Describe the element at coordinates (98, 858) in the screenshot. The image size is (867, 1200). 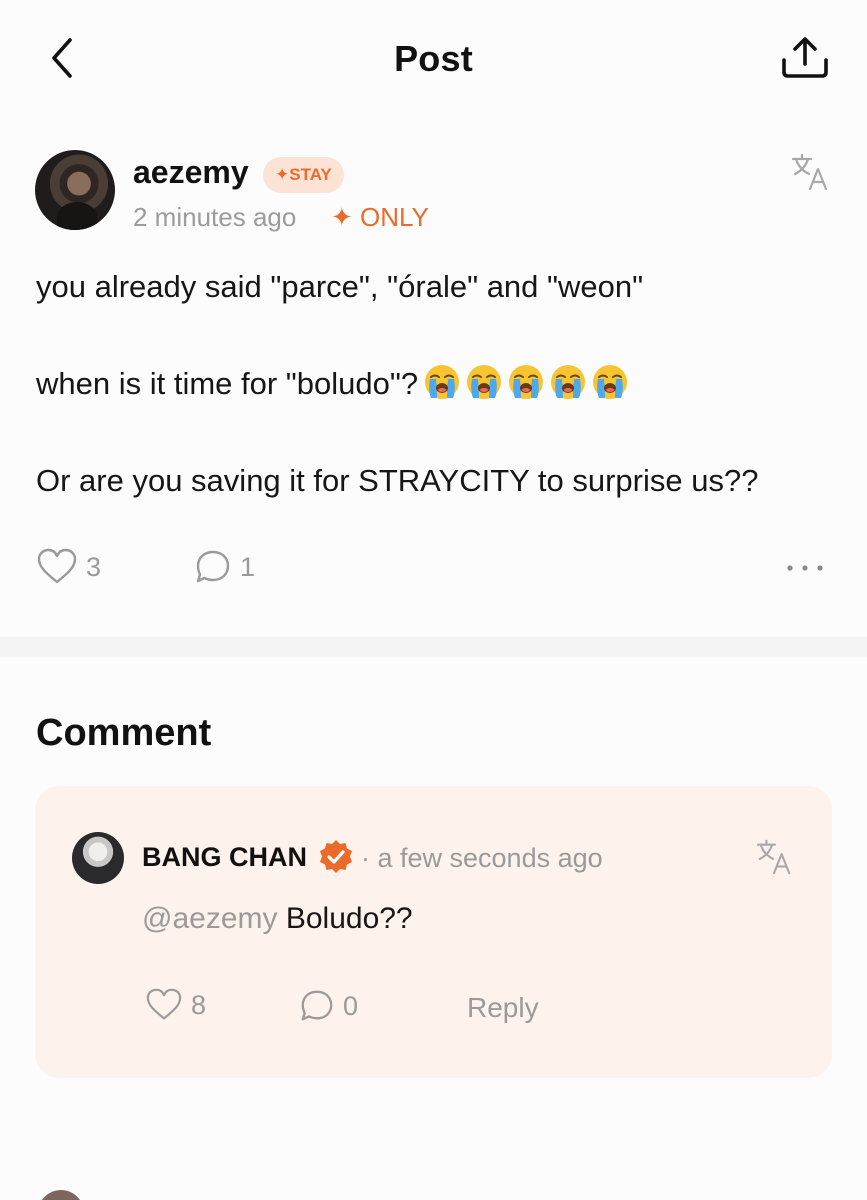
I see `commenter-avatar` at that location.